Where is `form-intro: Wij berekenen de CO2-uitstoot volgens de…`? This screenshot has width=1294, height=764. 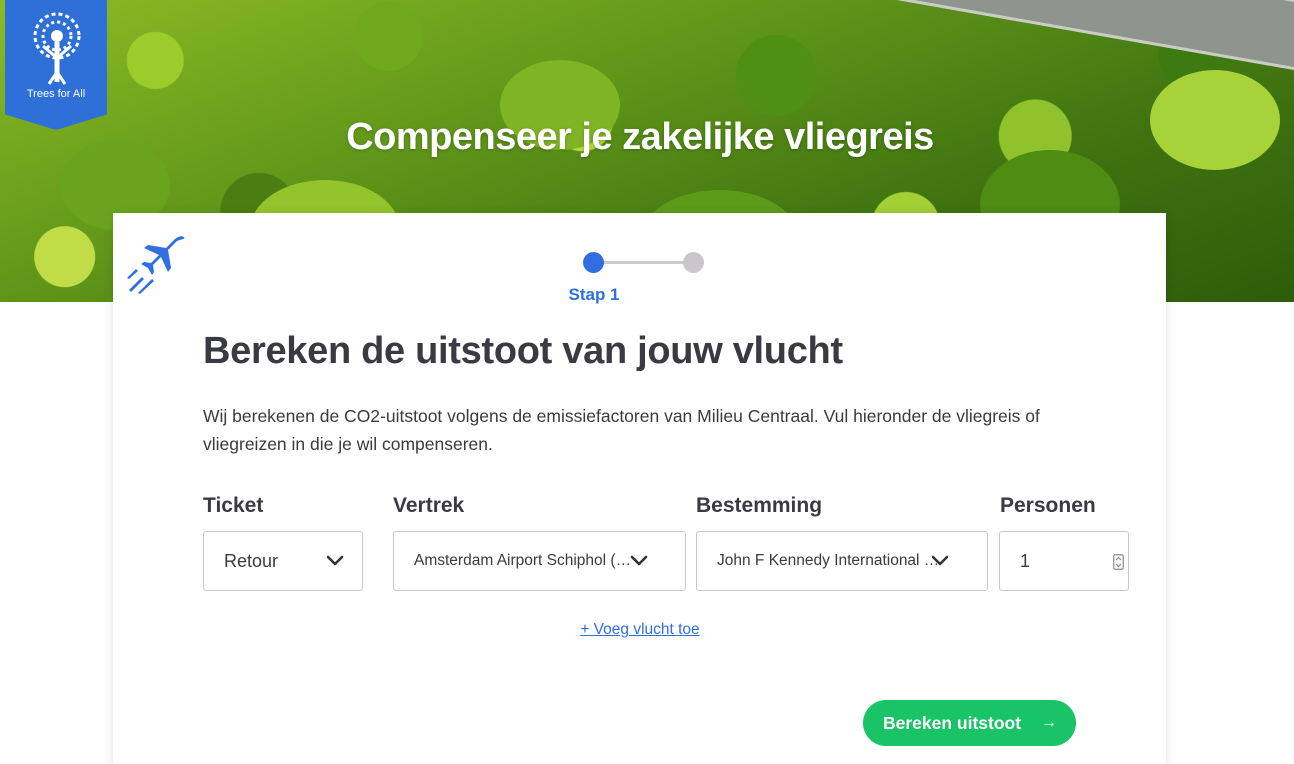 form-intro: Wij berekenen de CO2-uitstoot volgens de… is located at coordinates (621, 430).